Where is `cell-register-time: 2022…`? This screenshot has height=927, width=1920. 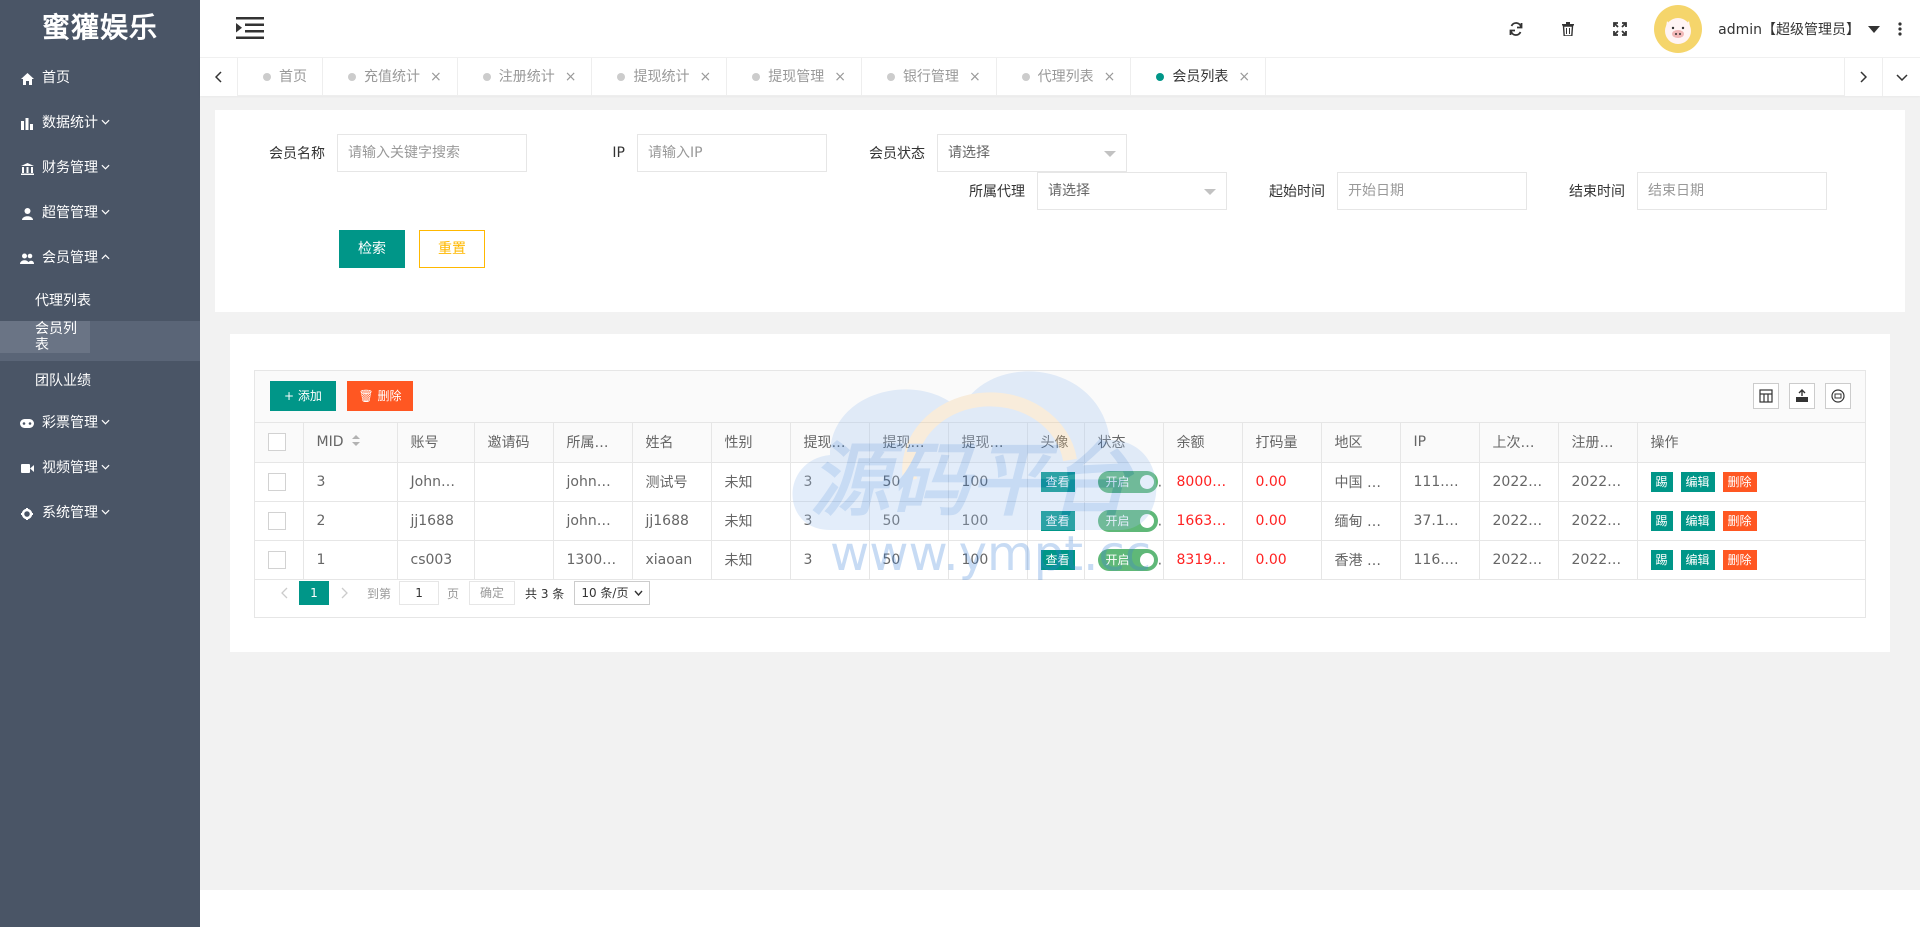
cell-register-time: 2022… is located at coordinates (1598, 521).